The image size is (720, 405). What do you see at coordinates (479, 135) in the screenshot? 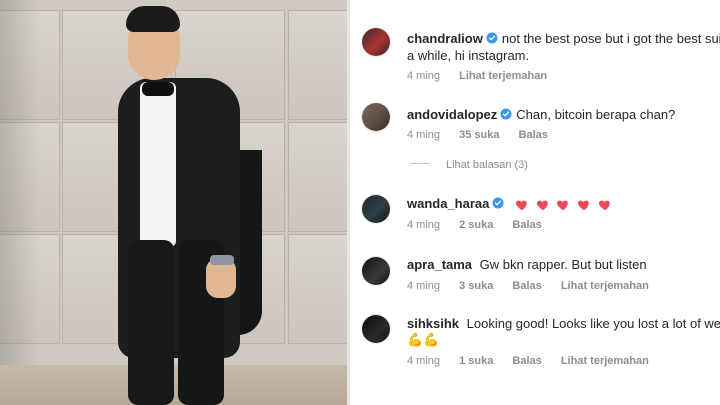
I see `like-count: 35 suka` at bounding box center [479, 135].